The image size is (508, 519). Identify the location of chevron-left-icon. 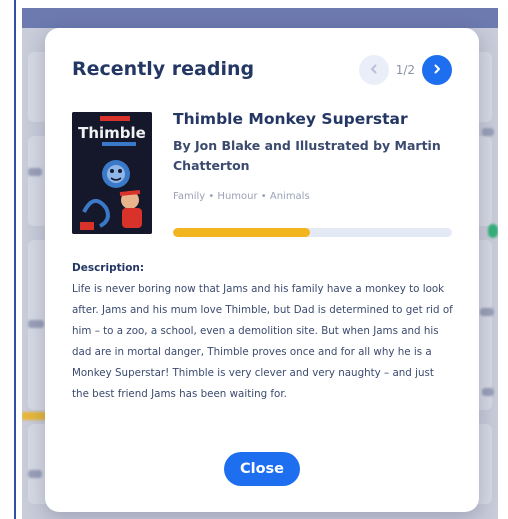
(374, 70).